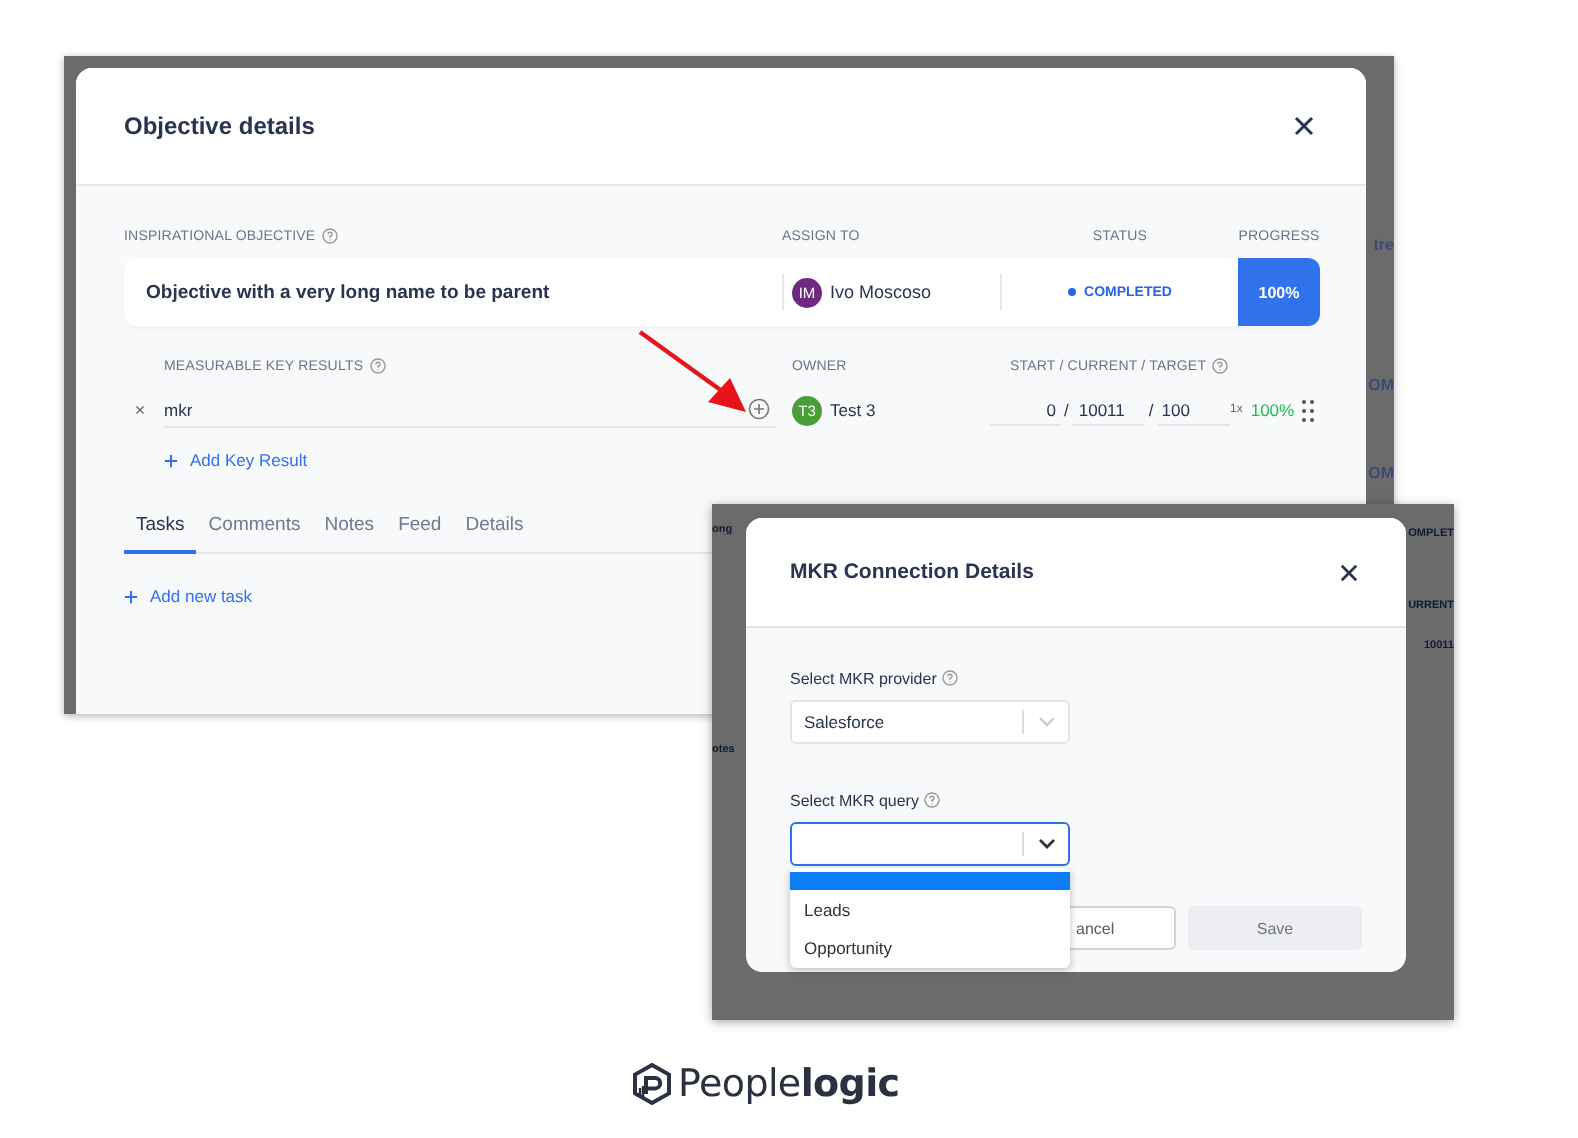 This screenshot has width=1578, height=1138. I want to click on status-dot-icon, so click(1072, 292).